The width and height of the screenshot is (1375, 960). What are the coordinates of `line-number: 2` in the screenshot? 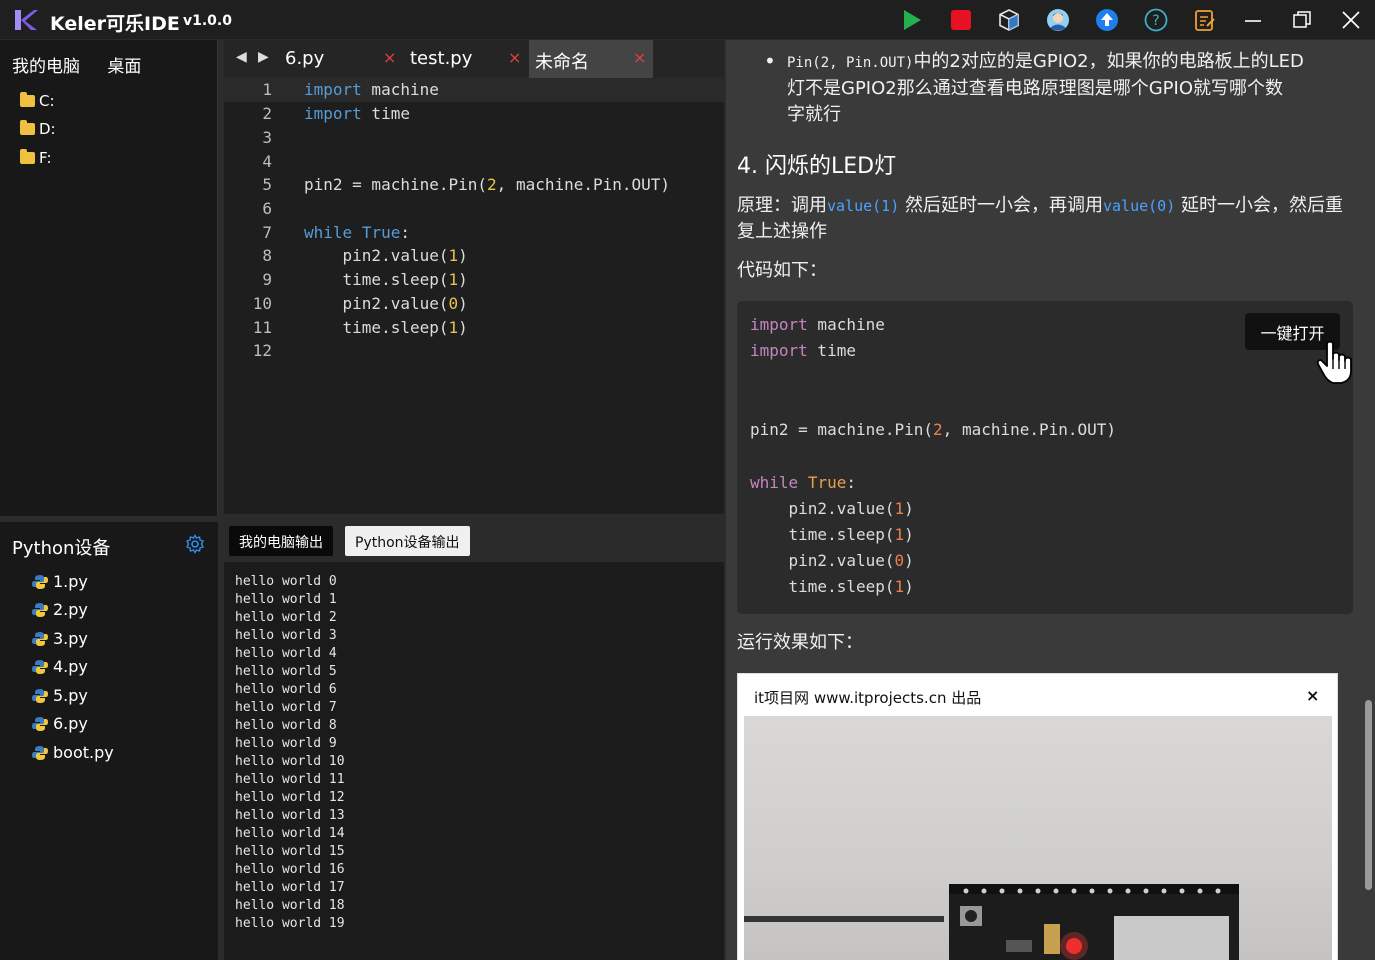 It's located at (267, 113).